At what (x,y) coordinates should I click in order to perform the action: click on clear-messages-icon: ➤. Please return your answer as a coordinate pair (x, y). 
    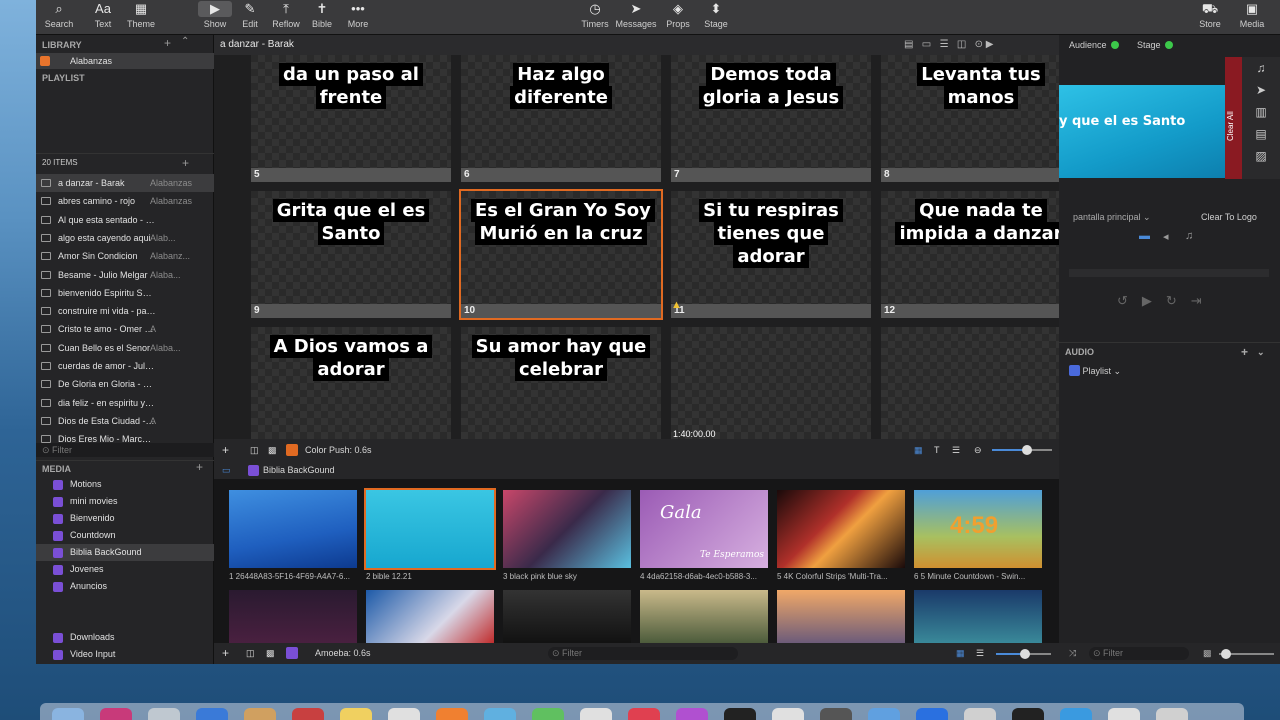
    Looking at the image, I should click on (1261, 90).